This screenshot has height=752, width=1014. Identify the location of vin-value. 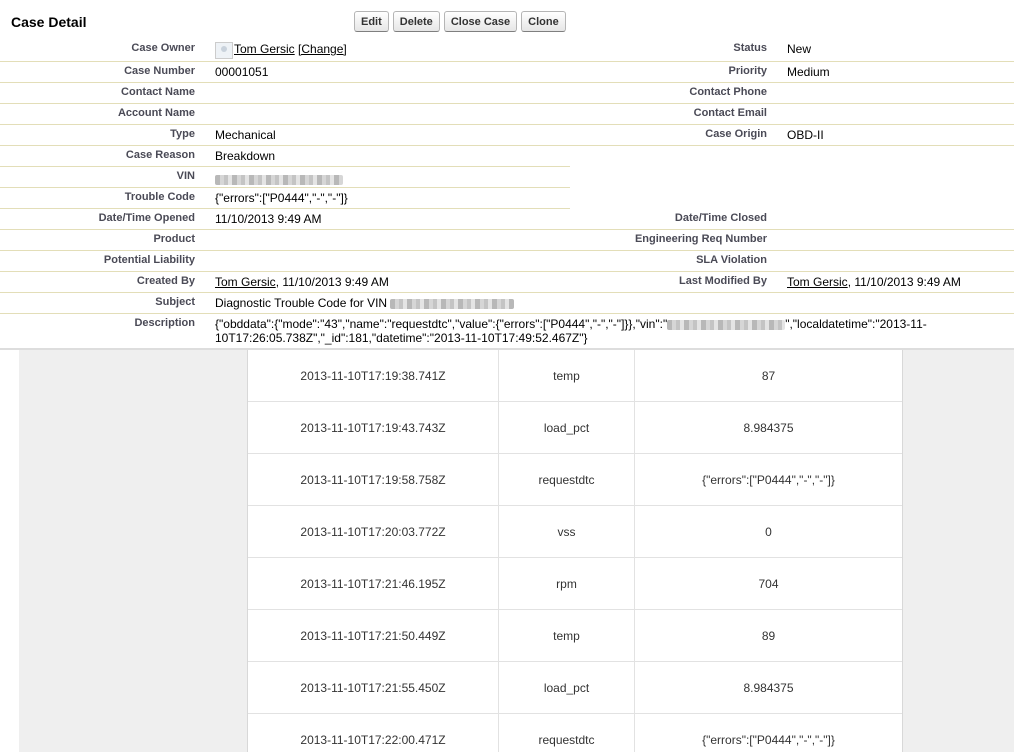
(279, 179).